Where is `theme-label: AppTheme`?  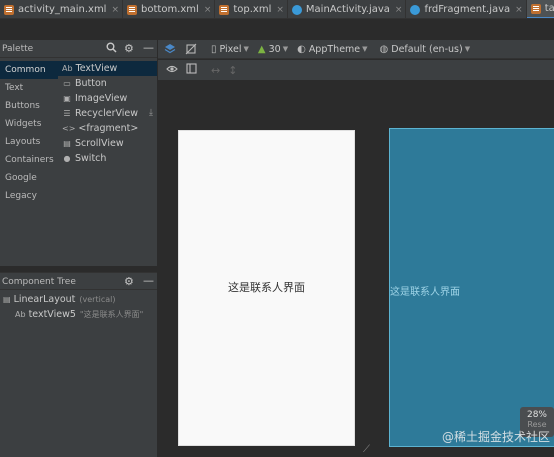 theme-label: AppTheme is located at coordinates (334, 49).